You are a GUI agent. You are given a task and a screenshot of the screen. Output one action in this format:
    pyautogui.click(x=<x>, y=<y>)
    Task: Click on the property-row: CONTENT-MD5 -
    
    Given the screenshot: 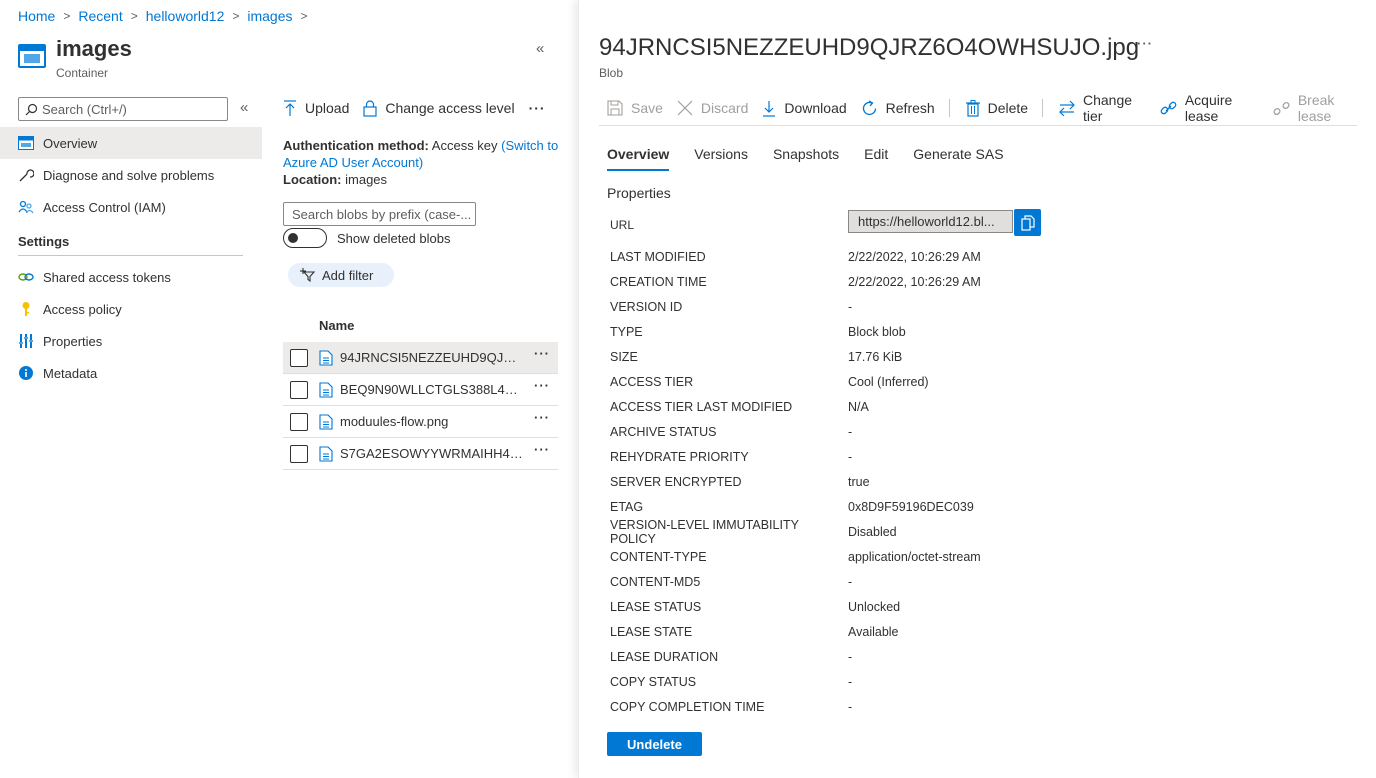 What is the action you would take?
    pyautogui.click(x=795, y=581)
    